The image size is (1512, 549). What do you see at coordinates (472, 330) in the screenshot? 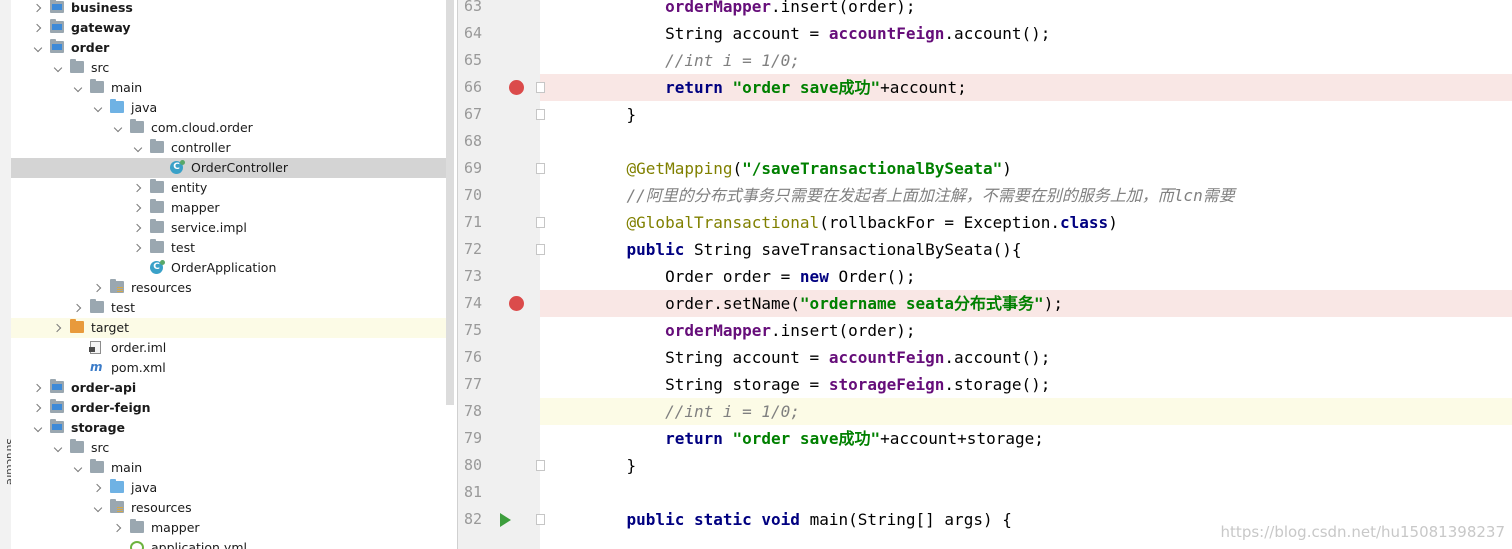
I see `line-number: 75` at bounding box center [472, 330].